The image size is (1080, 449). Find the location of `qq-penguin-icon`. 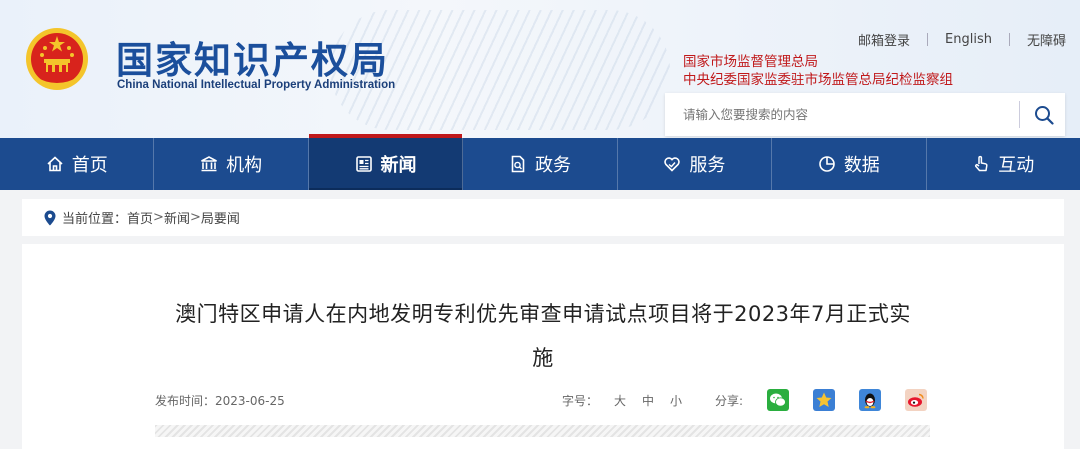

qq-penguin-icon is located at coordinates (870, 400).